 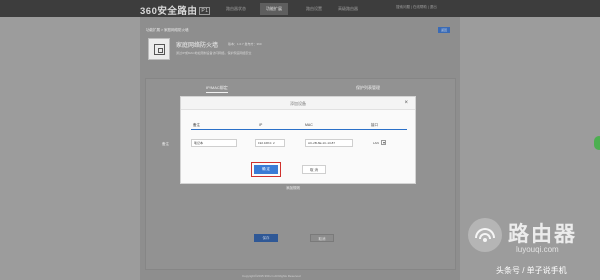 What do you see at coordinates (196, 125) in the screenshot?
I see `column-header-note: 备注` at bounding box center [196, 125].